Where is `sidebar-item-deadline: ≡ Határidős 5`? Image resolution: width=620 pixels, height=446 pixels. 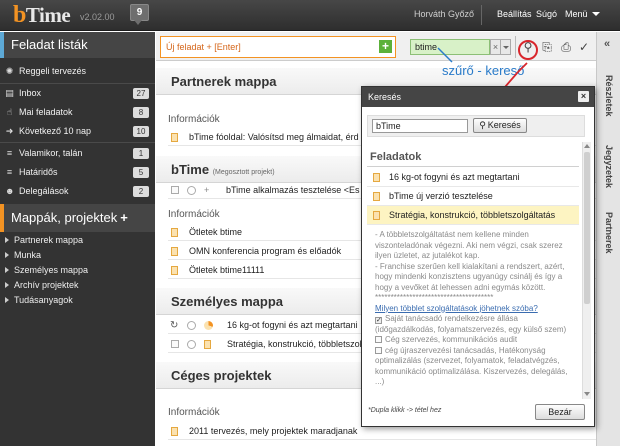 sidebar-item-deadline: ≡ Határidős 5 is located at coordinates (77, 172).